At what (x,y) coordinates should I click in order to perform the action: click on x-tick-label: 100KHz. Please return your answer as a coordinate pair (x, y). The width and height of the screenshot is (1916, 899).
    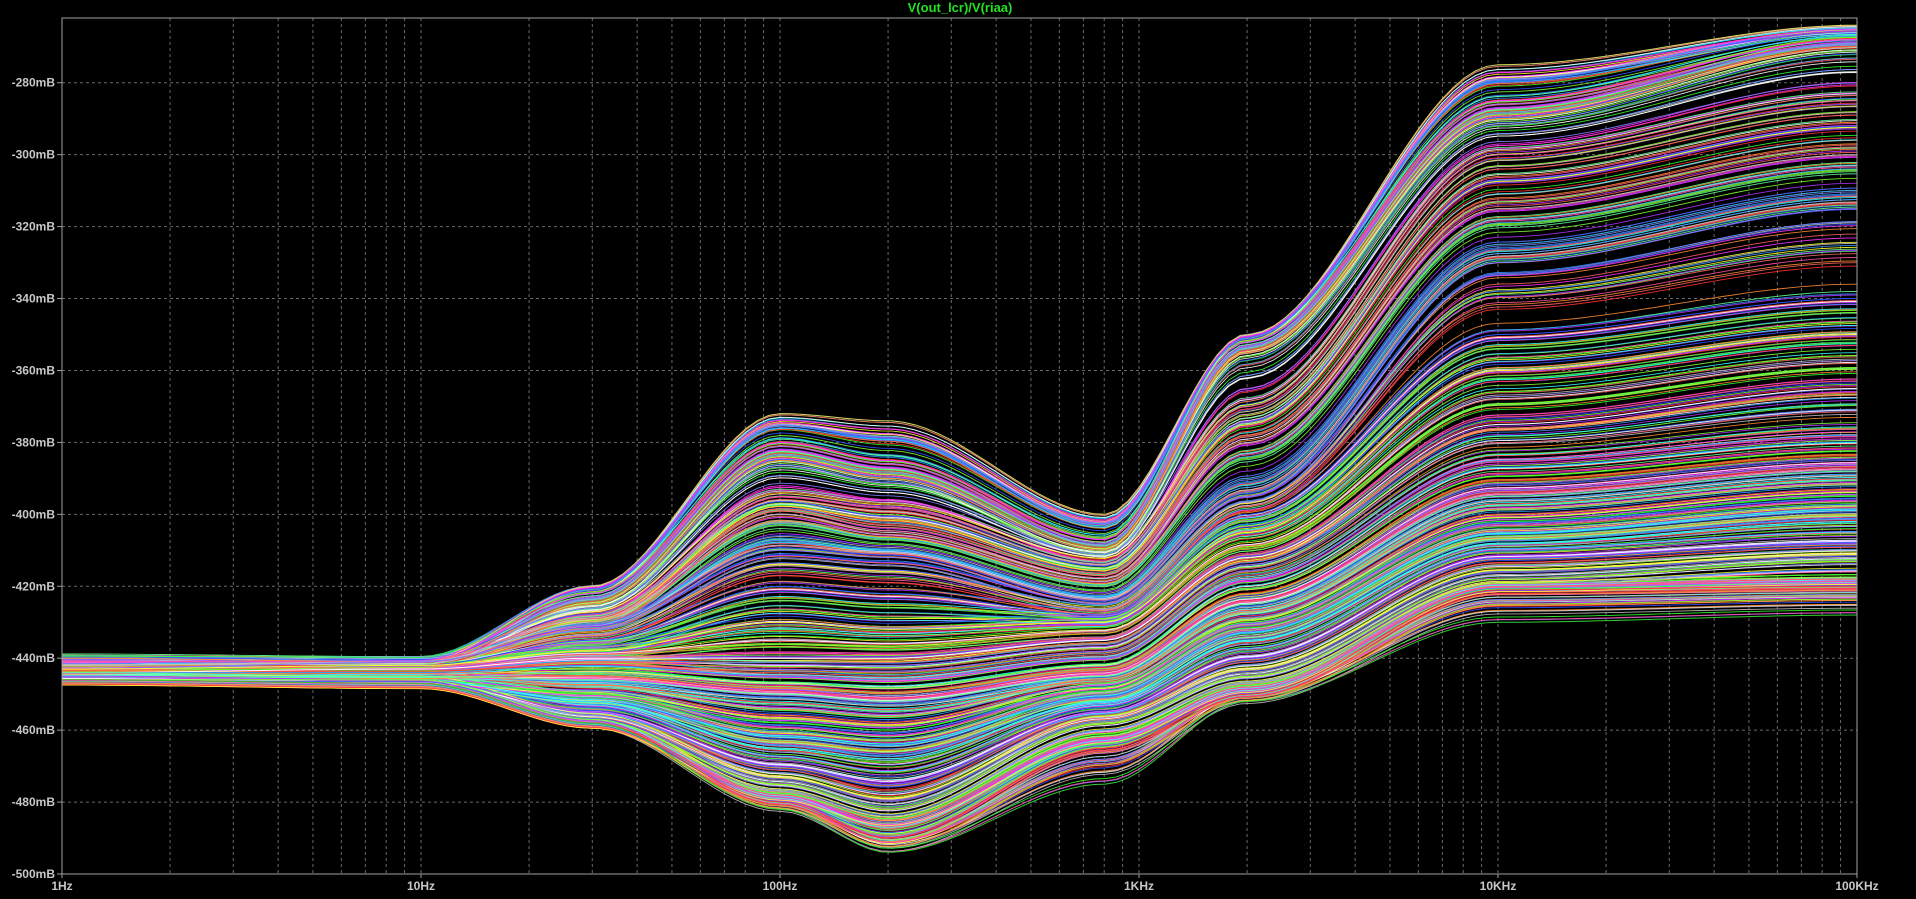
    Looking at the image, I should click on (1856, 886).